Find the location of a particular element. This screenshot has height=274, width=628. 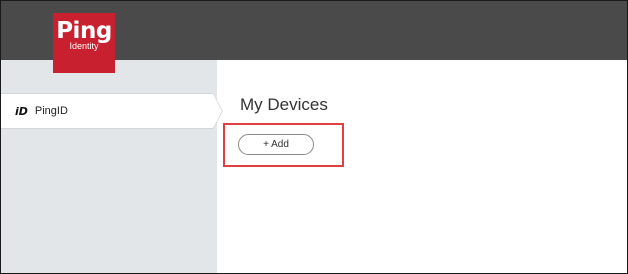

id-icon: iD is located at coordinates (21, 111).